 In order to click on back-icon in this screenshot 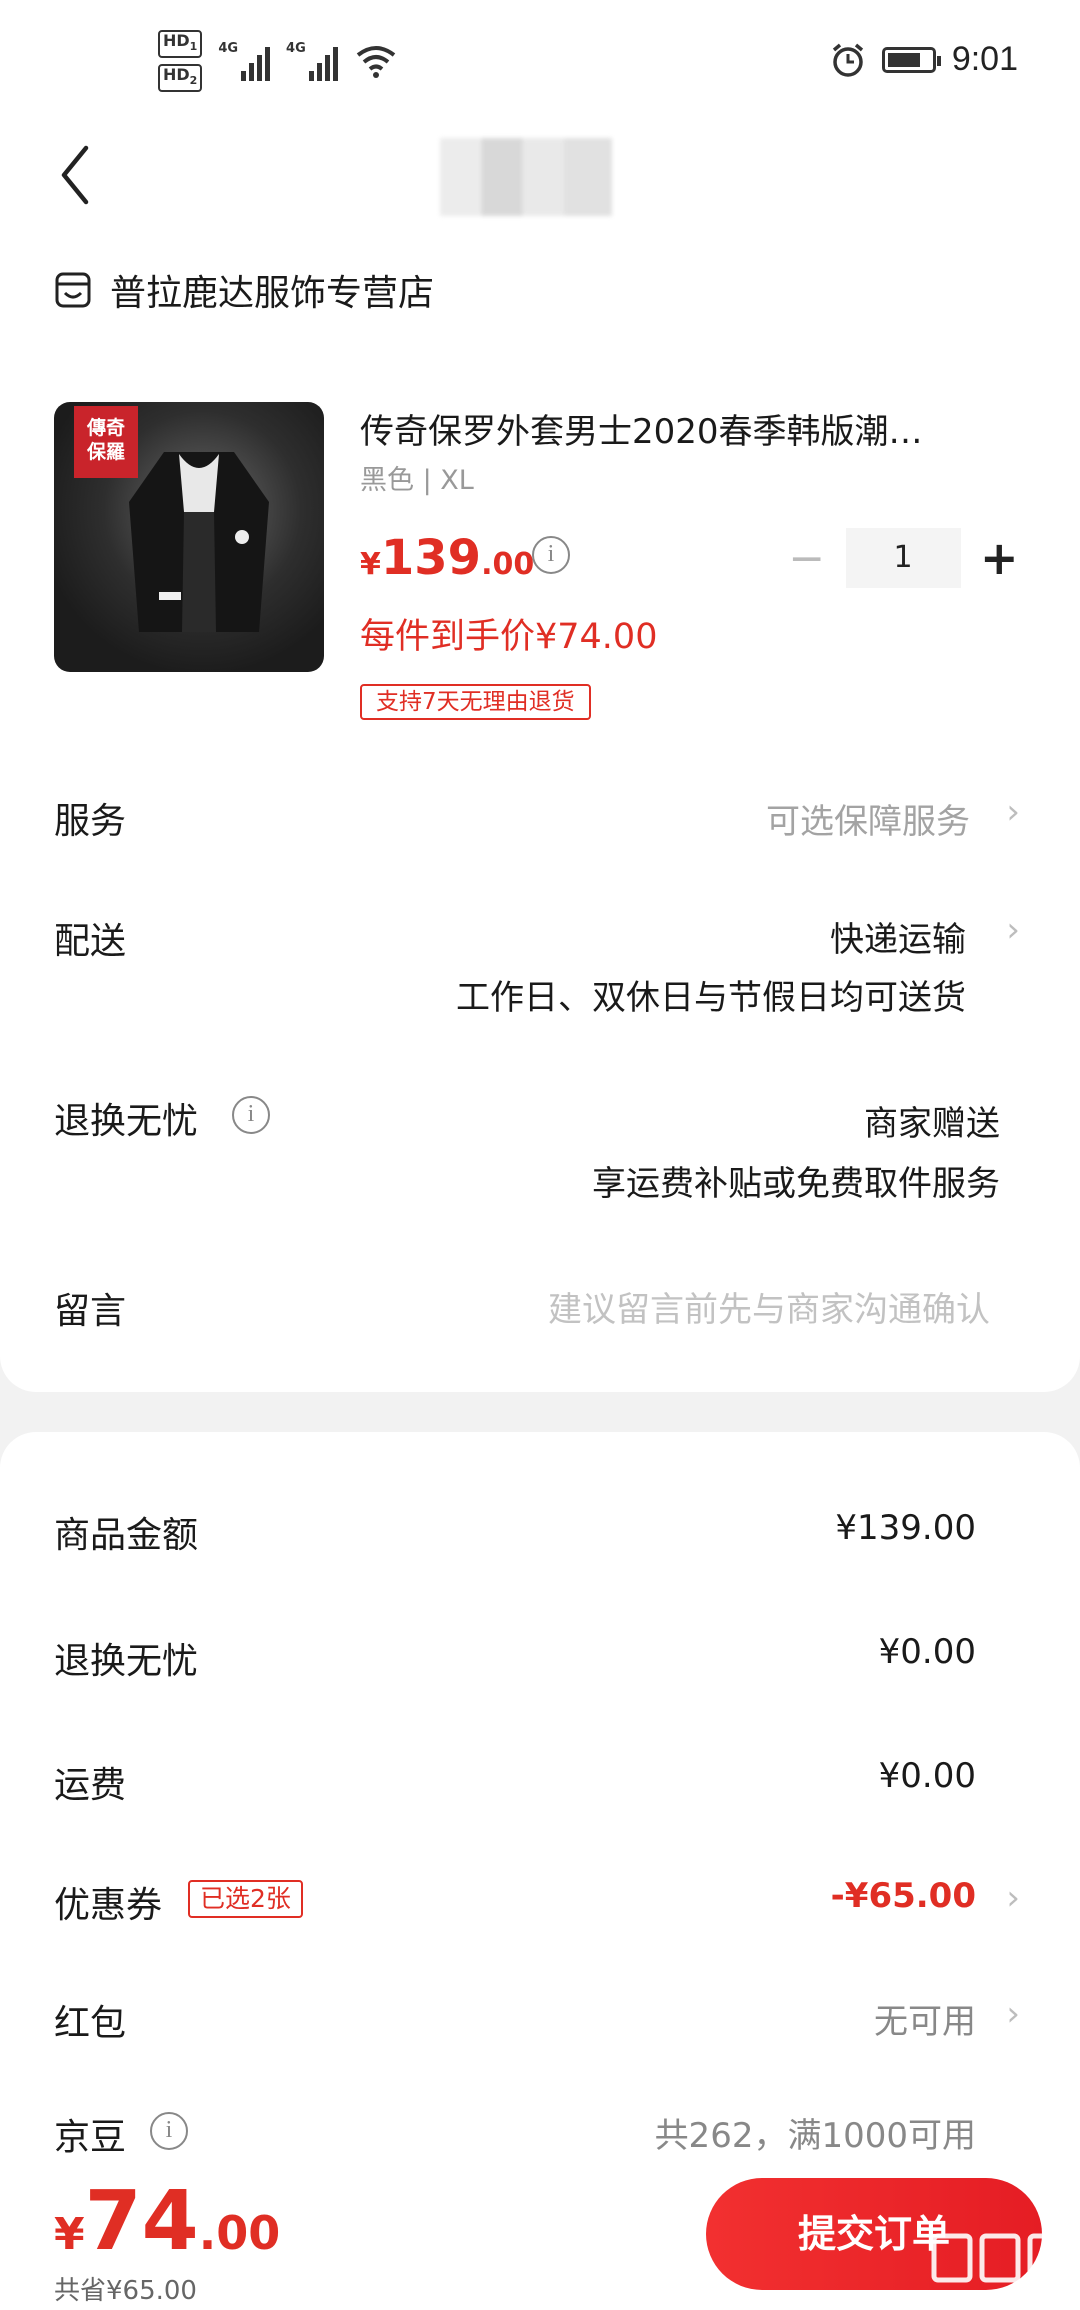, I will do `click(76, 175)`.